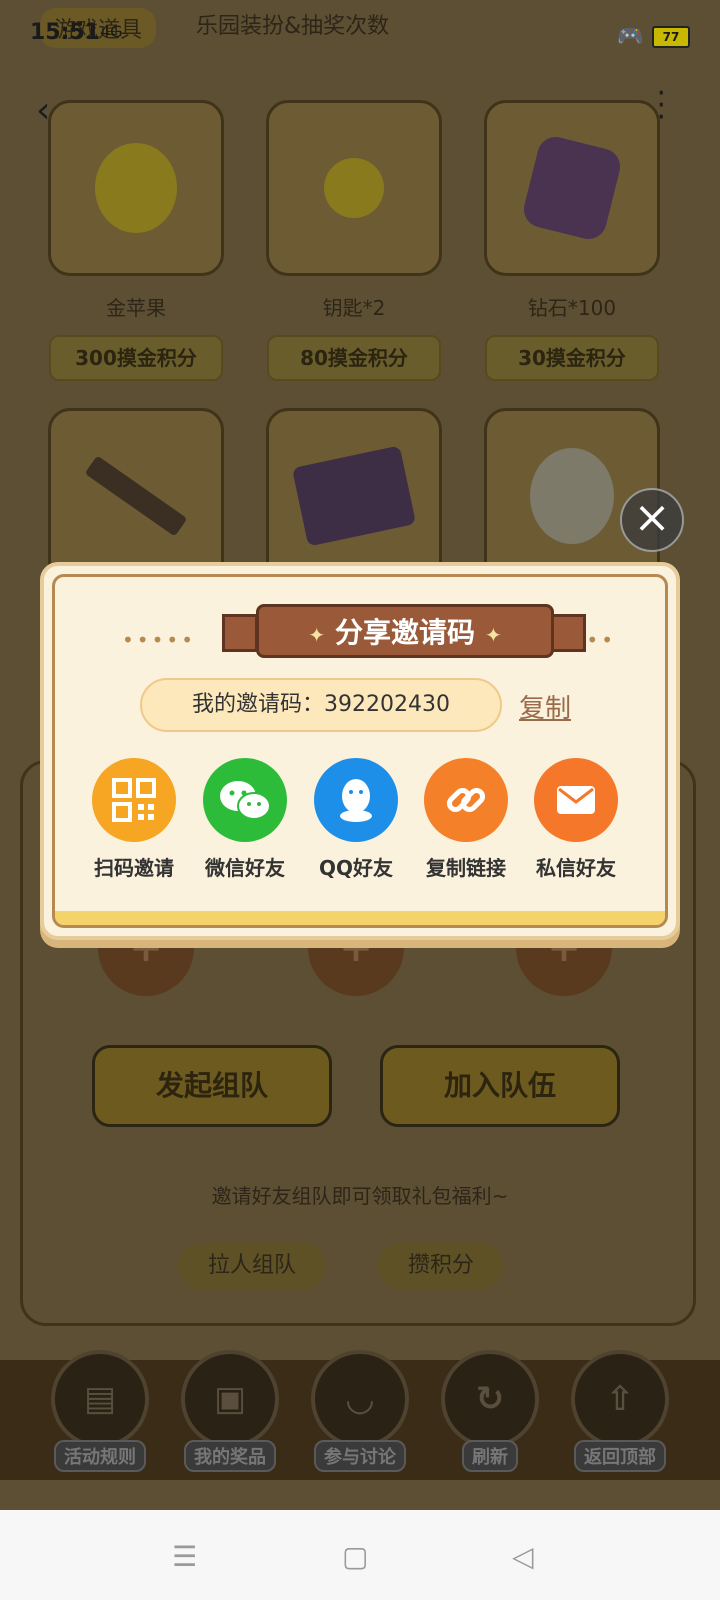  Describe the element at coordinates (545, 706) in the screenshot. I see `copy-code-link: 复制` at that location.